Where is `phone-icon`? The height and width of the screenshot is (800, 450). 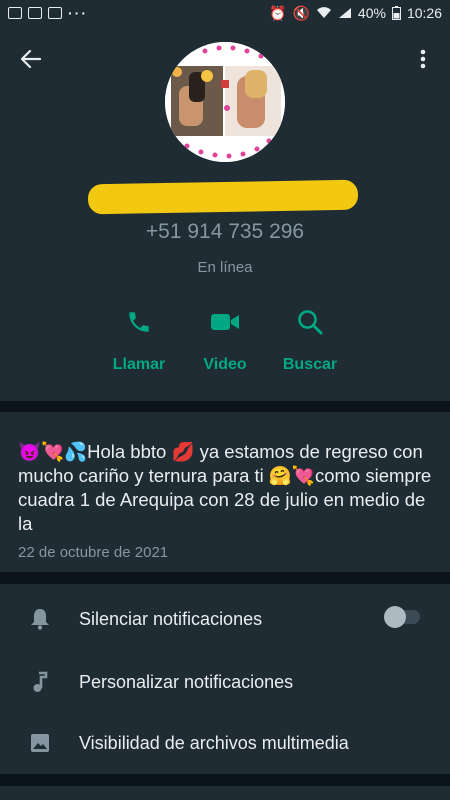
phone-icon is located at coordinates (139, 322).